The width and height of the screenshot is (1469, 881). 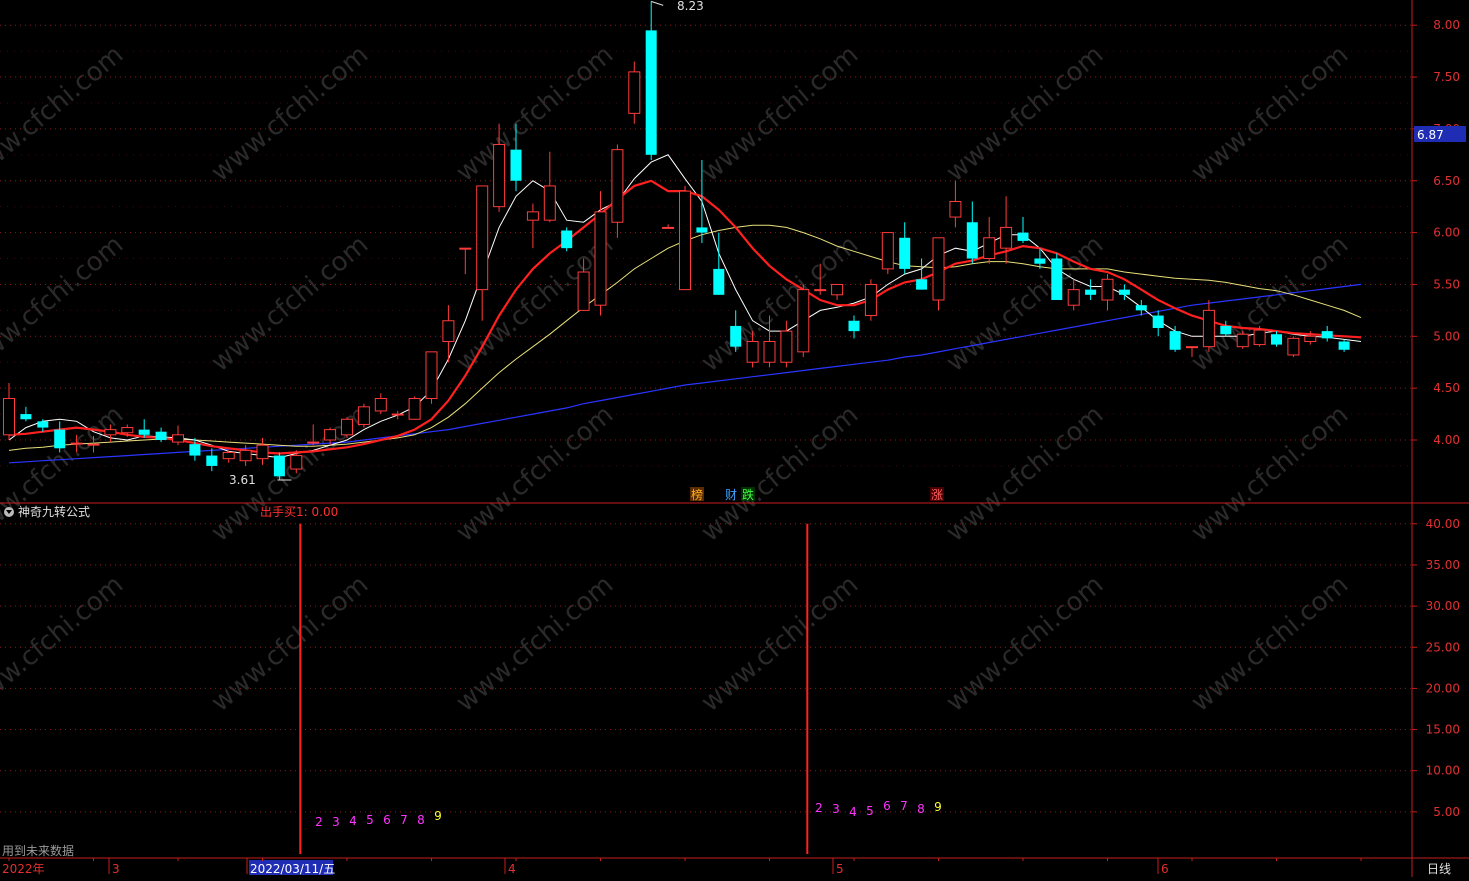 I want to click on x-tick-label: 4, so click(x=512, y=869).